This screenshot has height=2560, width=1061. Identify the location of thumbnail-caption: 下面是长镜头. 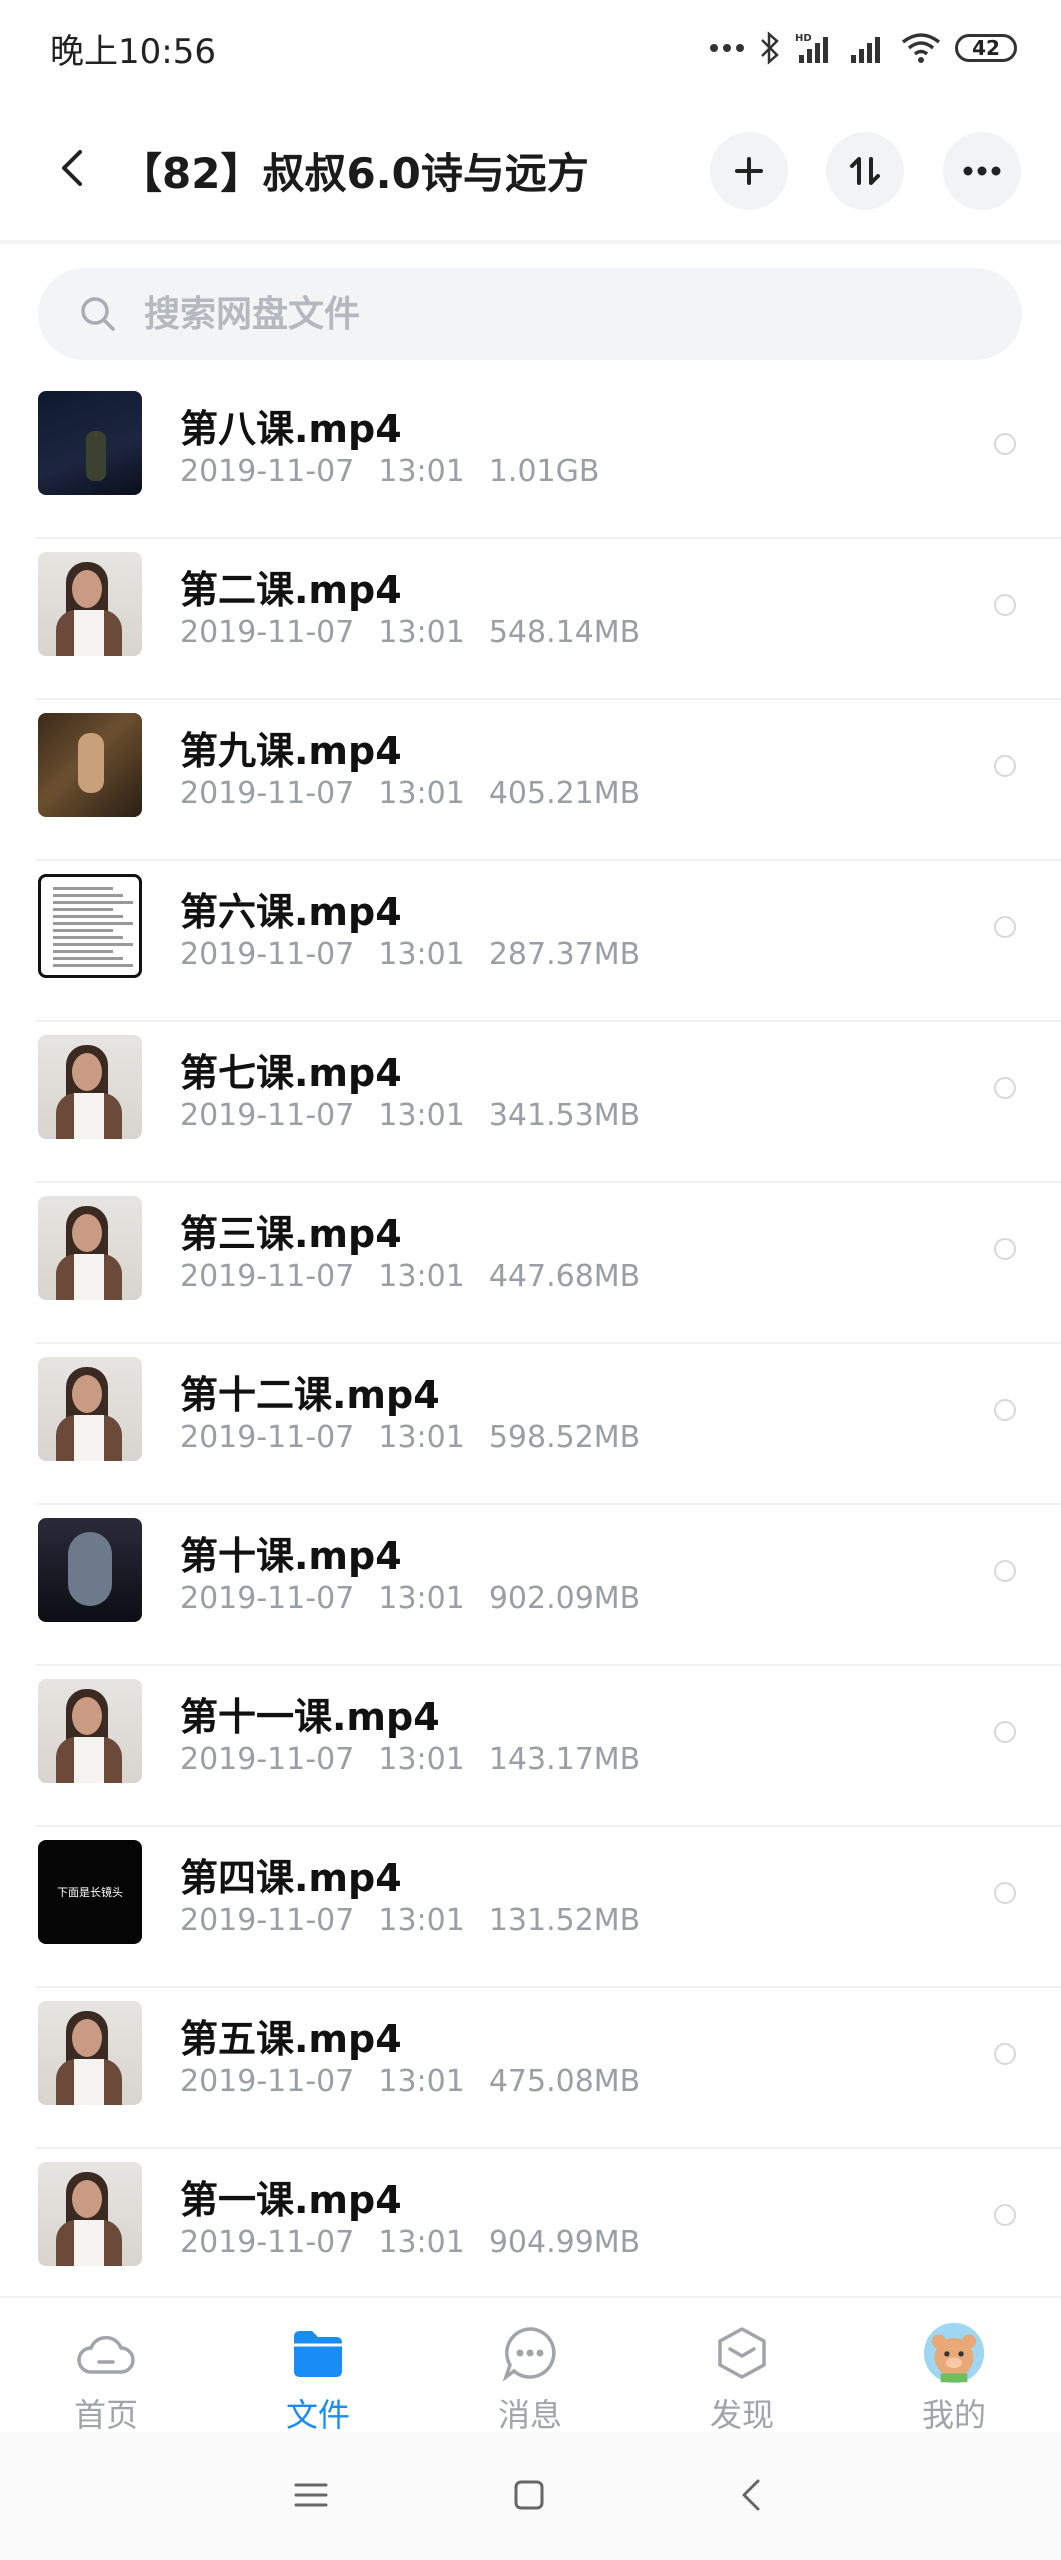
(90, 1892).